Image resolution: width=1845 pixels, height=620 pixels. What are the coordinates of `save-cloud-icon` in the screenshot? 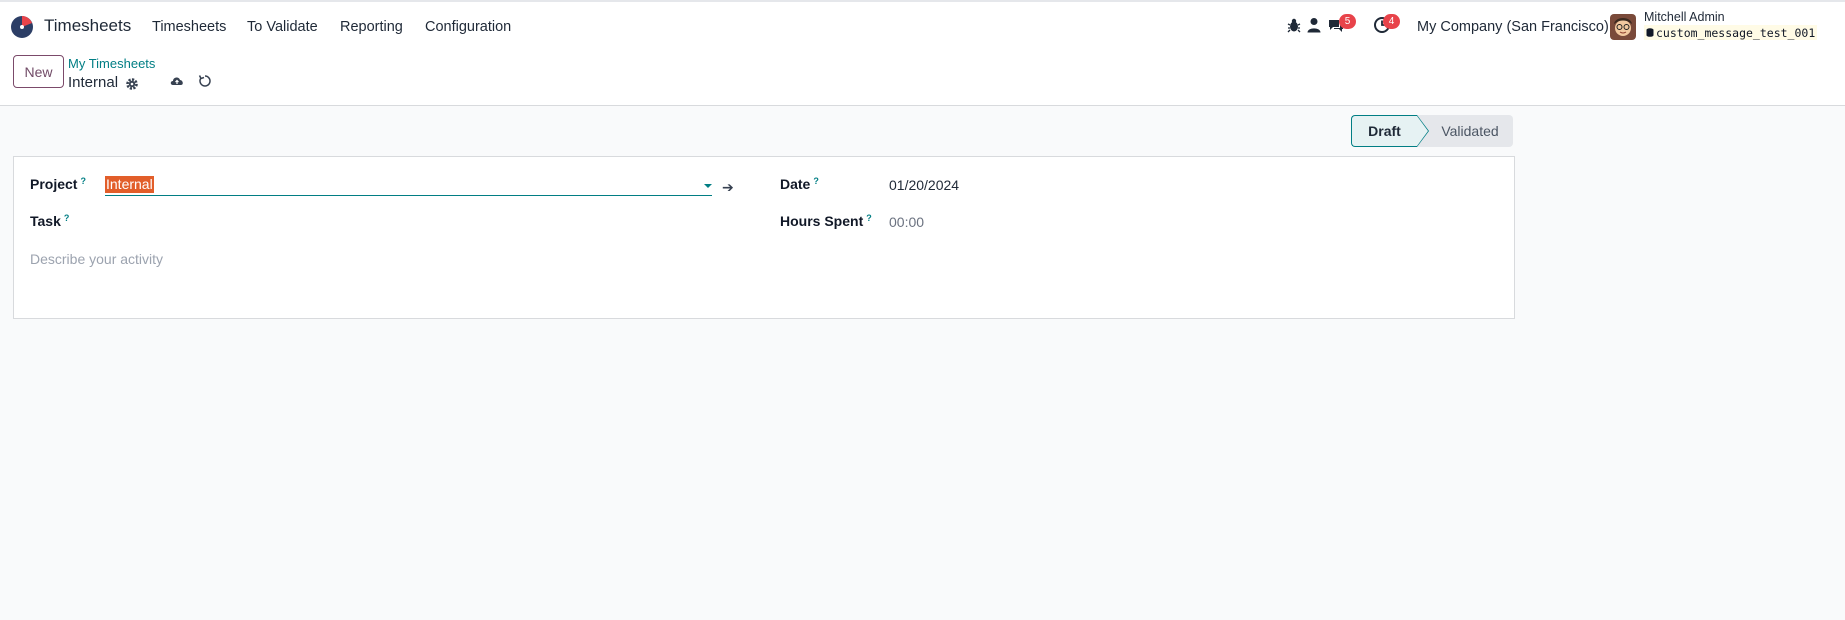 It's located at (177, 81).